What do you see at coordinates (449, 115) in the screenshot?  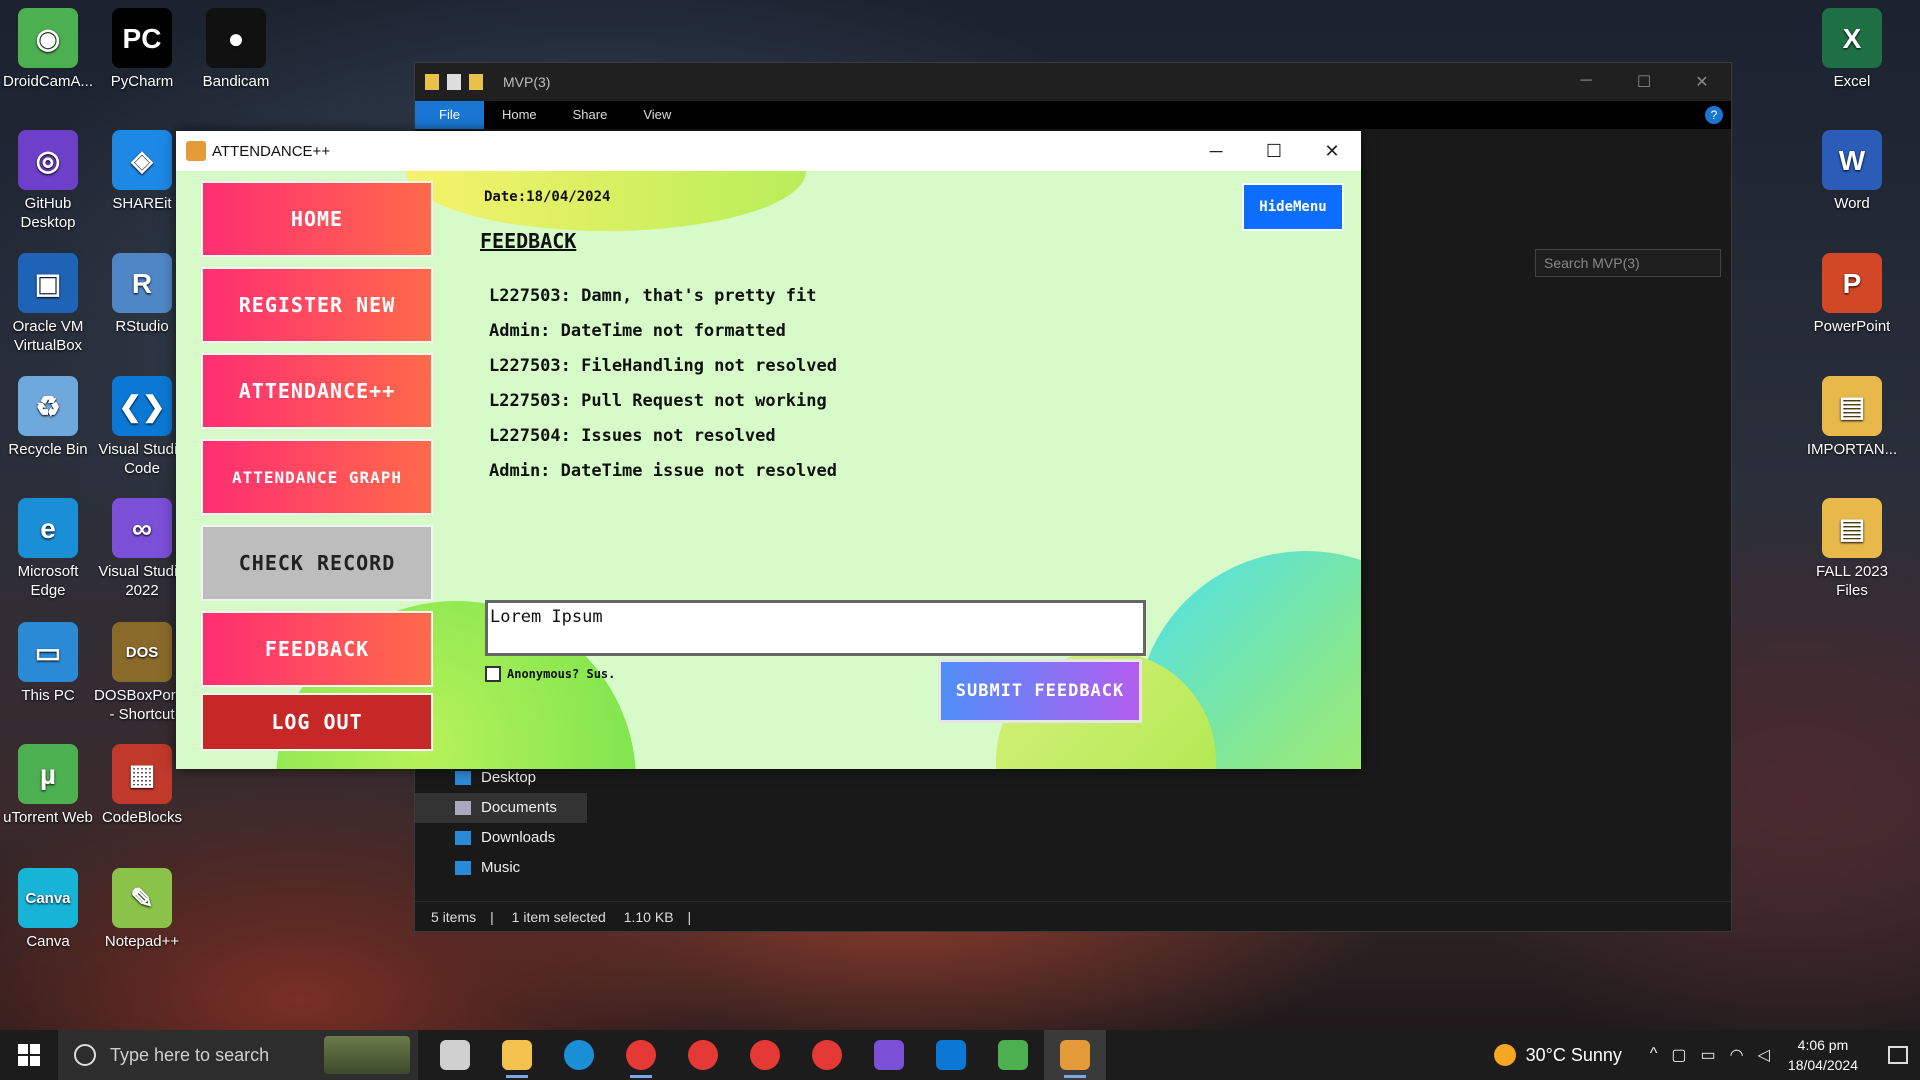 I see `tab-file: File` at bounding box center [449, 115].